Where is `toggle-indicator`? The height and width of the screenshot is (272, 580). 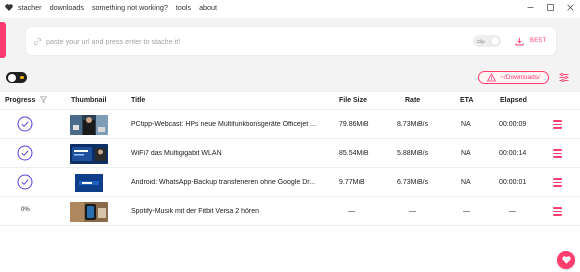 toggle-indicator is located at coordinates (22, 77).